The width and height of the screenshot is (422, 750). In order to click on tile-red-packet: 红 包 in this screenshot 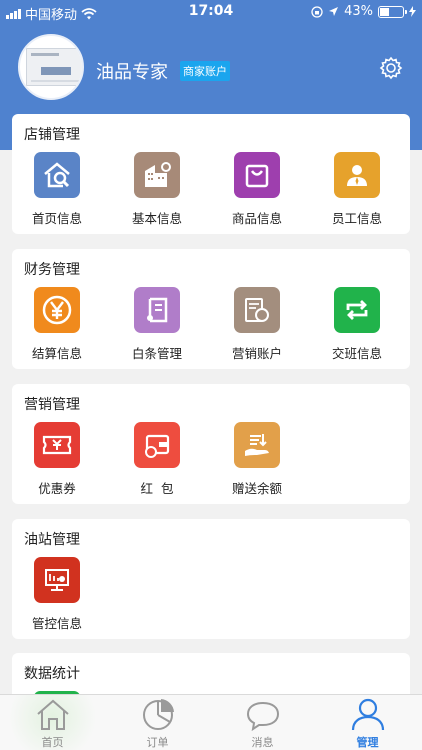, I will do `click(157, 459)`.